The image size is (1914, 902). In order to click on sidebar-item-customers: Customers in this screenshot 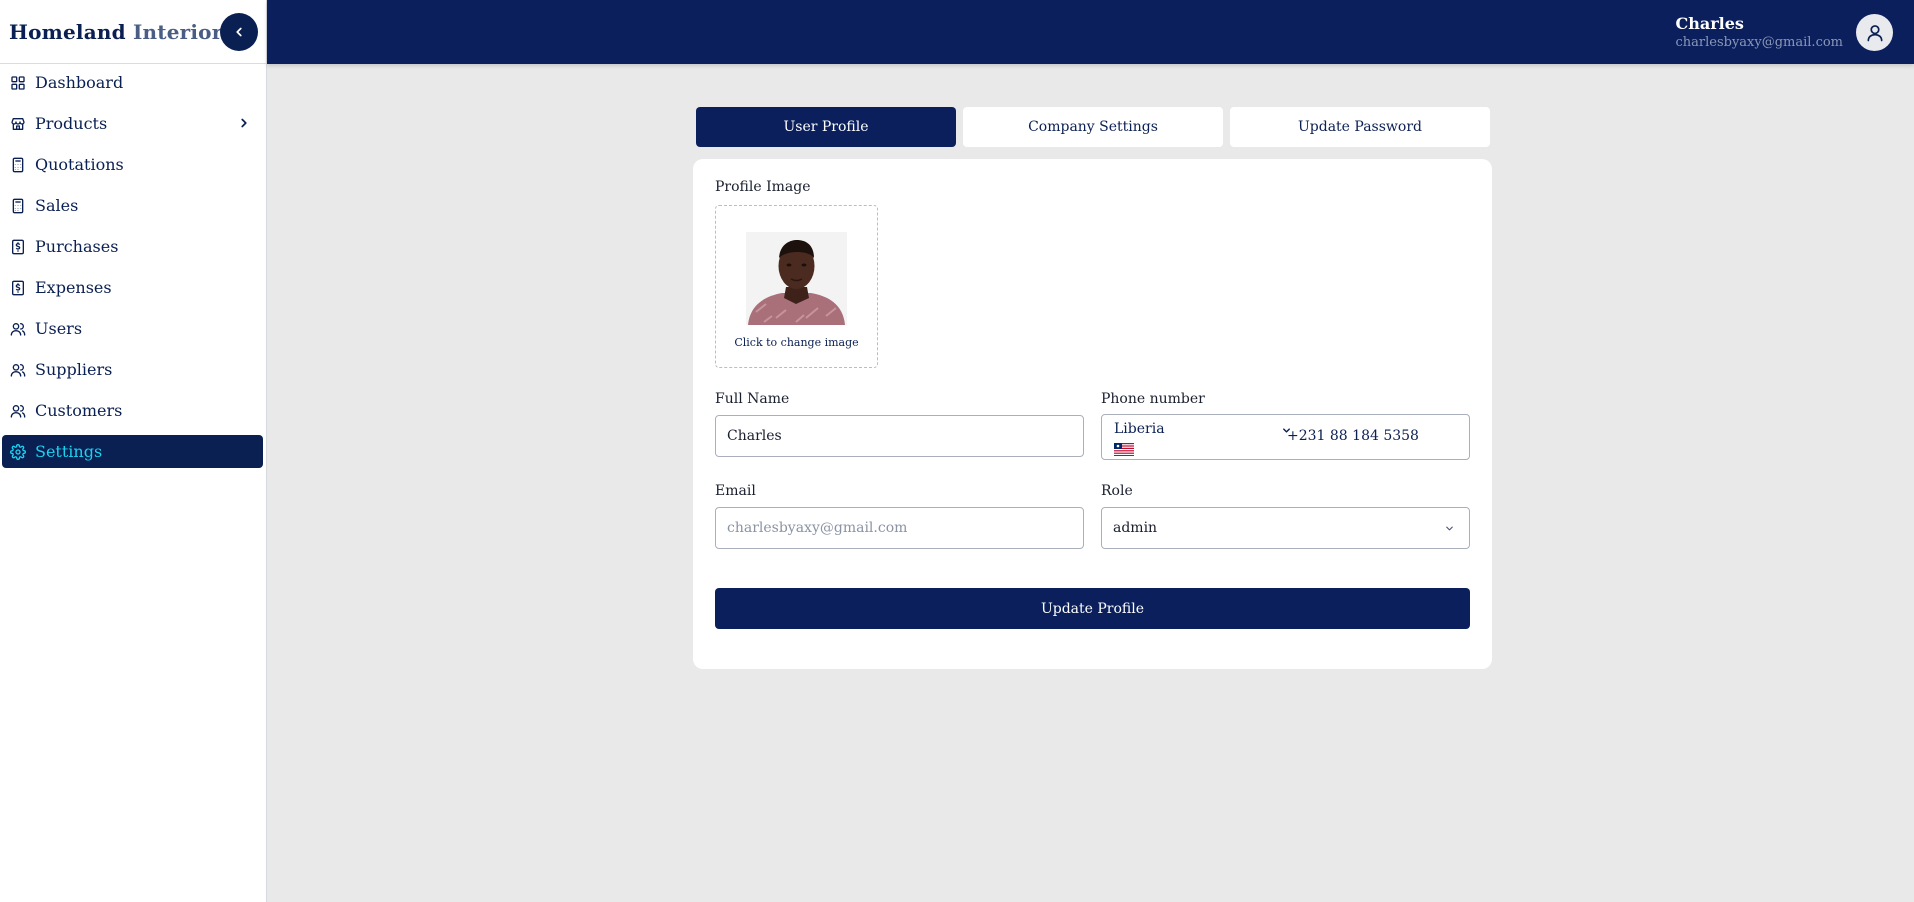, I will do `click(132, 410)`.